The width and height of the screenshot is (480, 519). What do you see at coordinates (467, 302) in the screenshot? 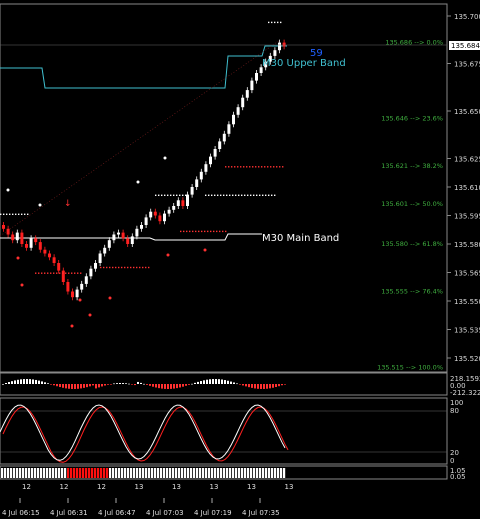
I see `price-tick-label: 135.550` at bounding box center [467, 302].